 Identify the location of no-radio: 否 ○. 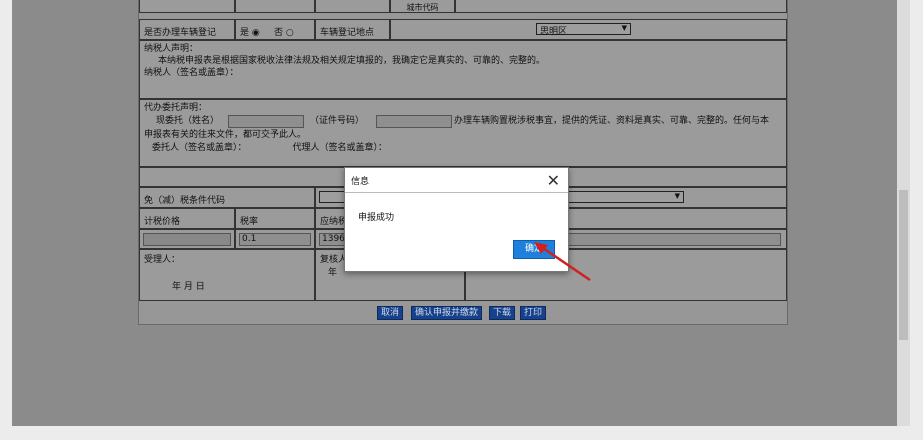
(284, 33).